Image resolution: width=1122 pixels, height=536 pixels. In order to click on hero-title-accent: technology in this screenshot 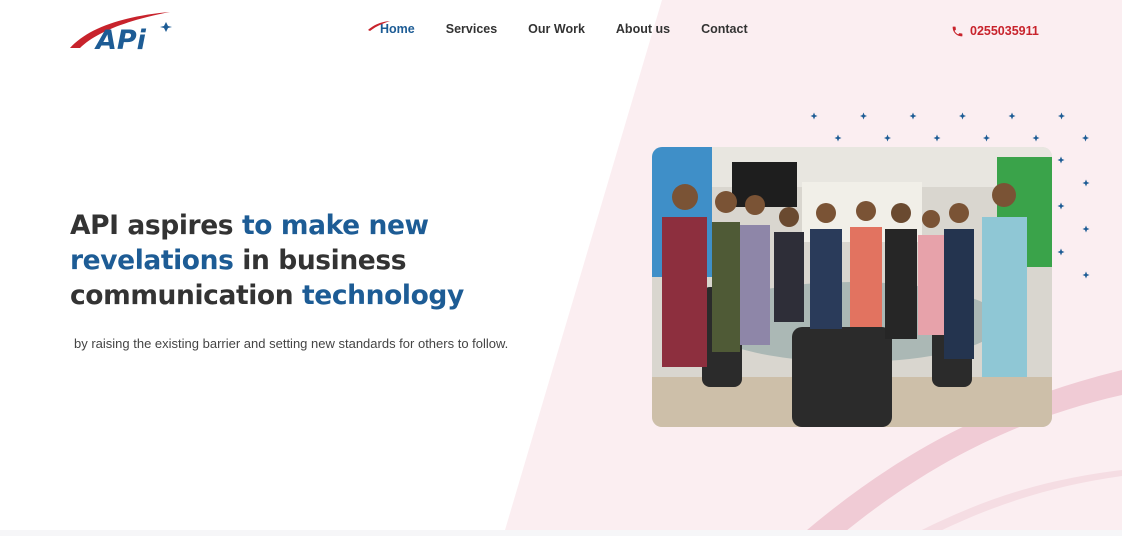, I will do `click(383, 295)`.